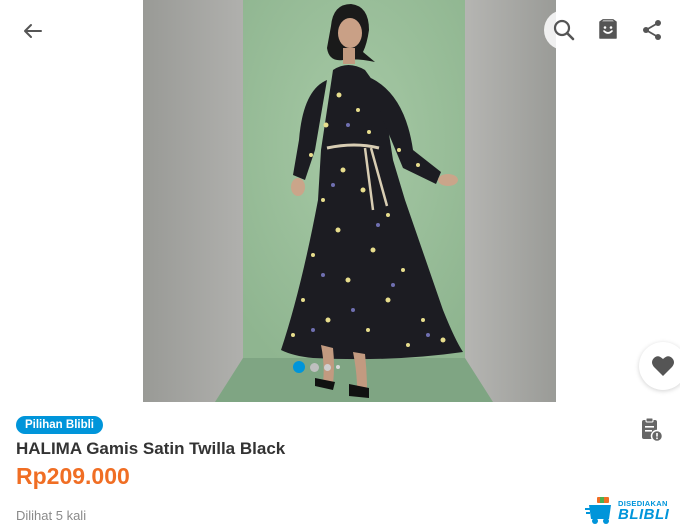  I want to click on clipboard-alert-icon, so click(653, 430).